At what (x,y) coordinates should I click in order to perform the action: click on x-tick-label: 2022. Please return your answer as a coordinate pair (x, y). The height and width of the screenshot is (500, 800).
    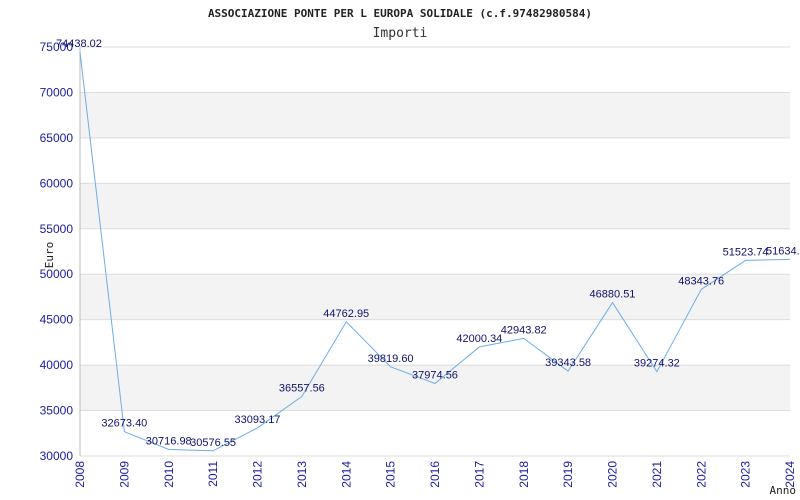
    Looking at the image, I should click on (701, 474).